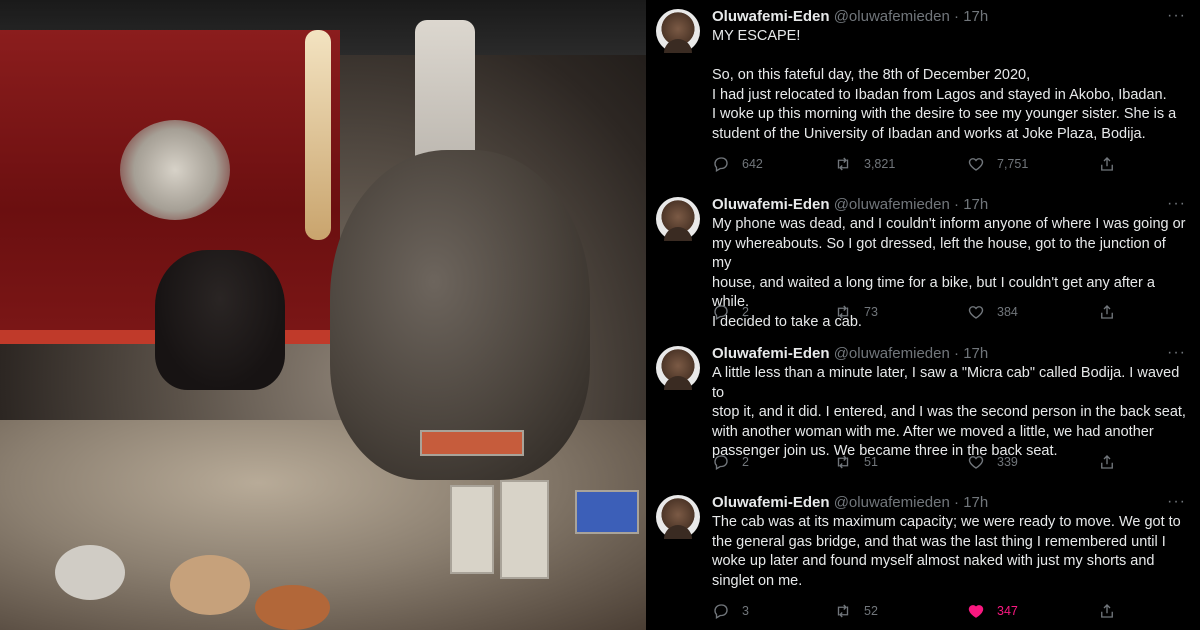 This screenshot has height=630, width=1200. Describe the element at coordinates (871, 462) in the screenshot. I see `retweet-count: 51` at that location.